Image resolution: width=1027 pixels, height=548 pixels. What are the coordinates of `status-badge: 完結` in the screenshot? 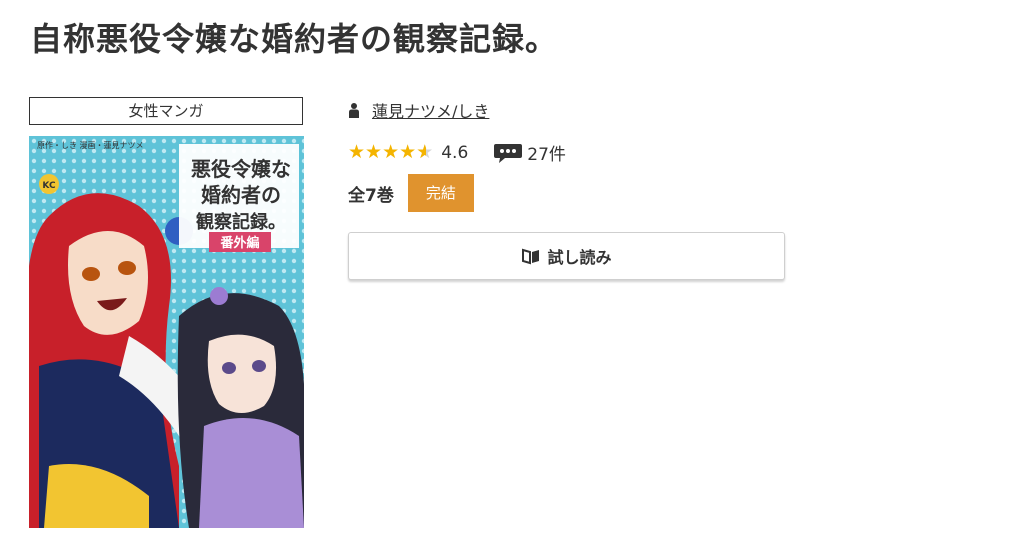 It's located at (440, 193).